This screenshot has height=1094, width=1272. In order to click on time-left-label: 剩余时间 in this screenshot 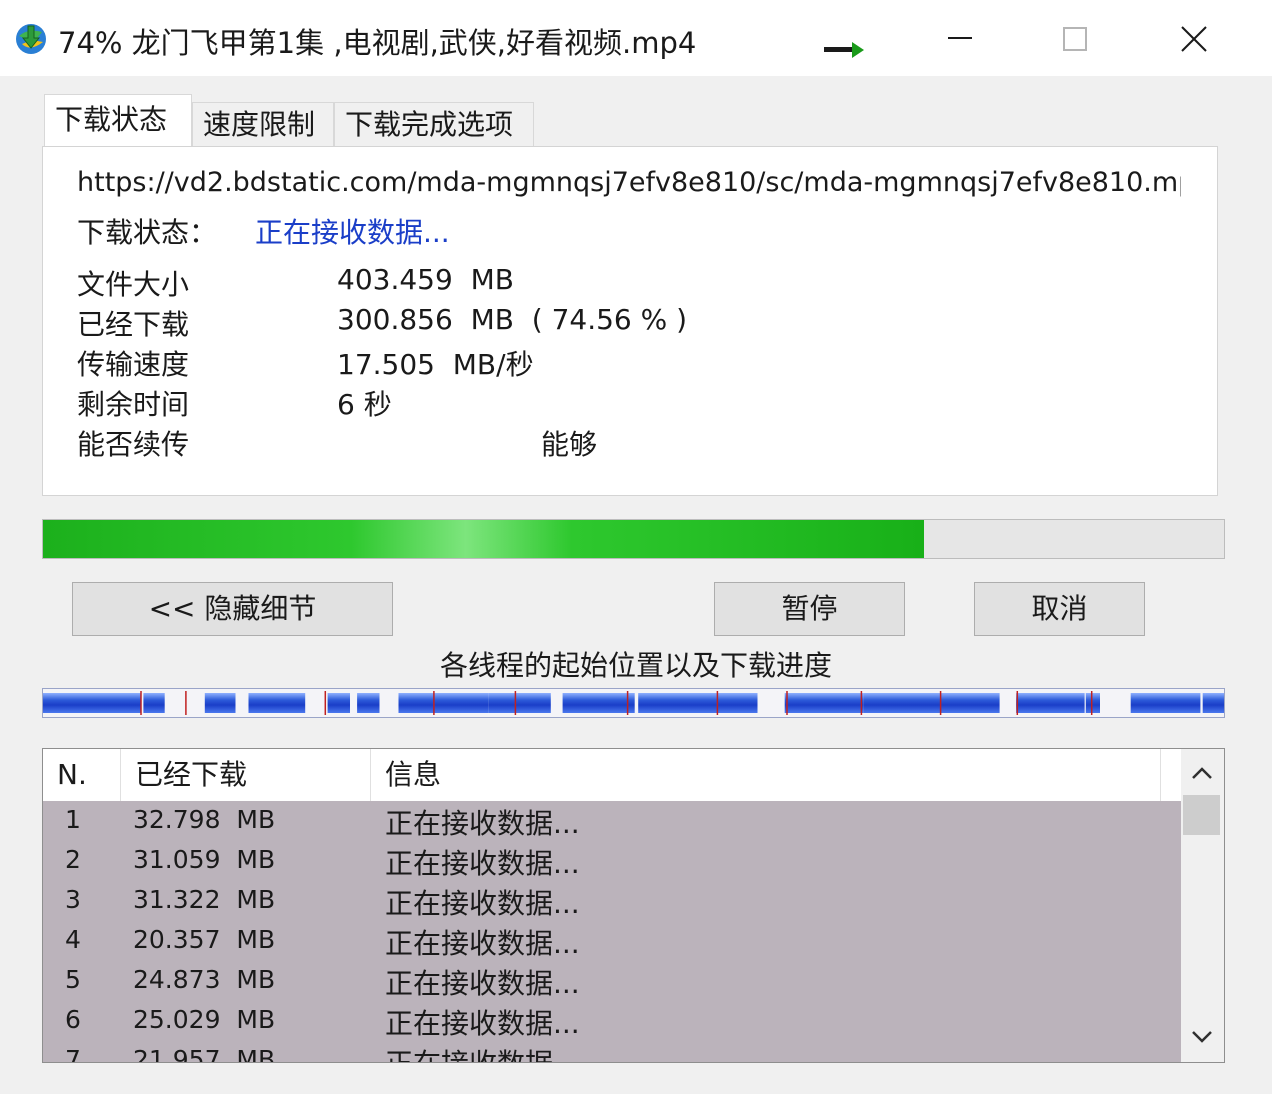, I will do `click(133, 404)`.